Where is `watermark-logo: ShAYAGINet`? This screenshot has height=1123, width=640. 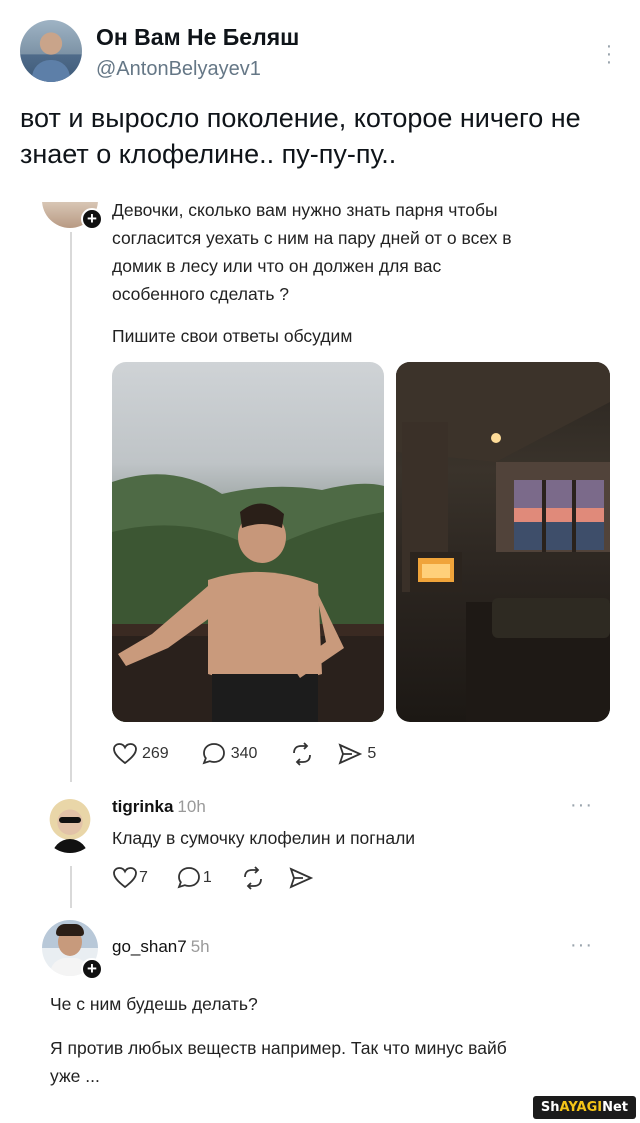 watermark-logo: ShAYAGINet is located at coordinates (584, 1107).